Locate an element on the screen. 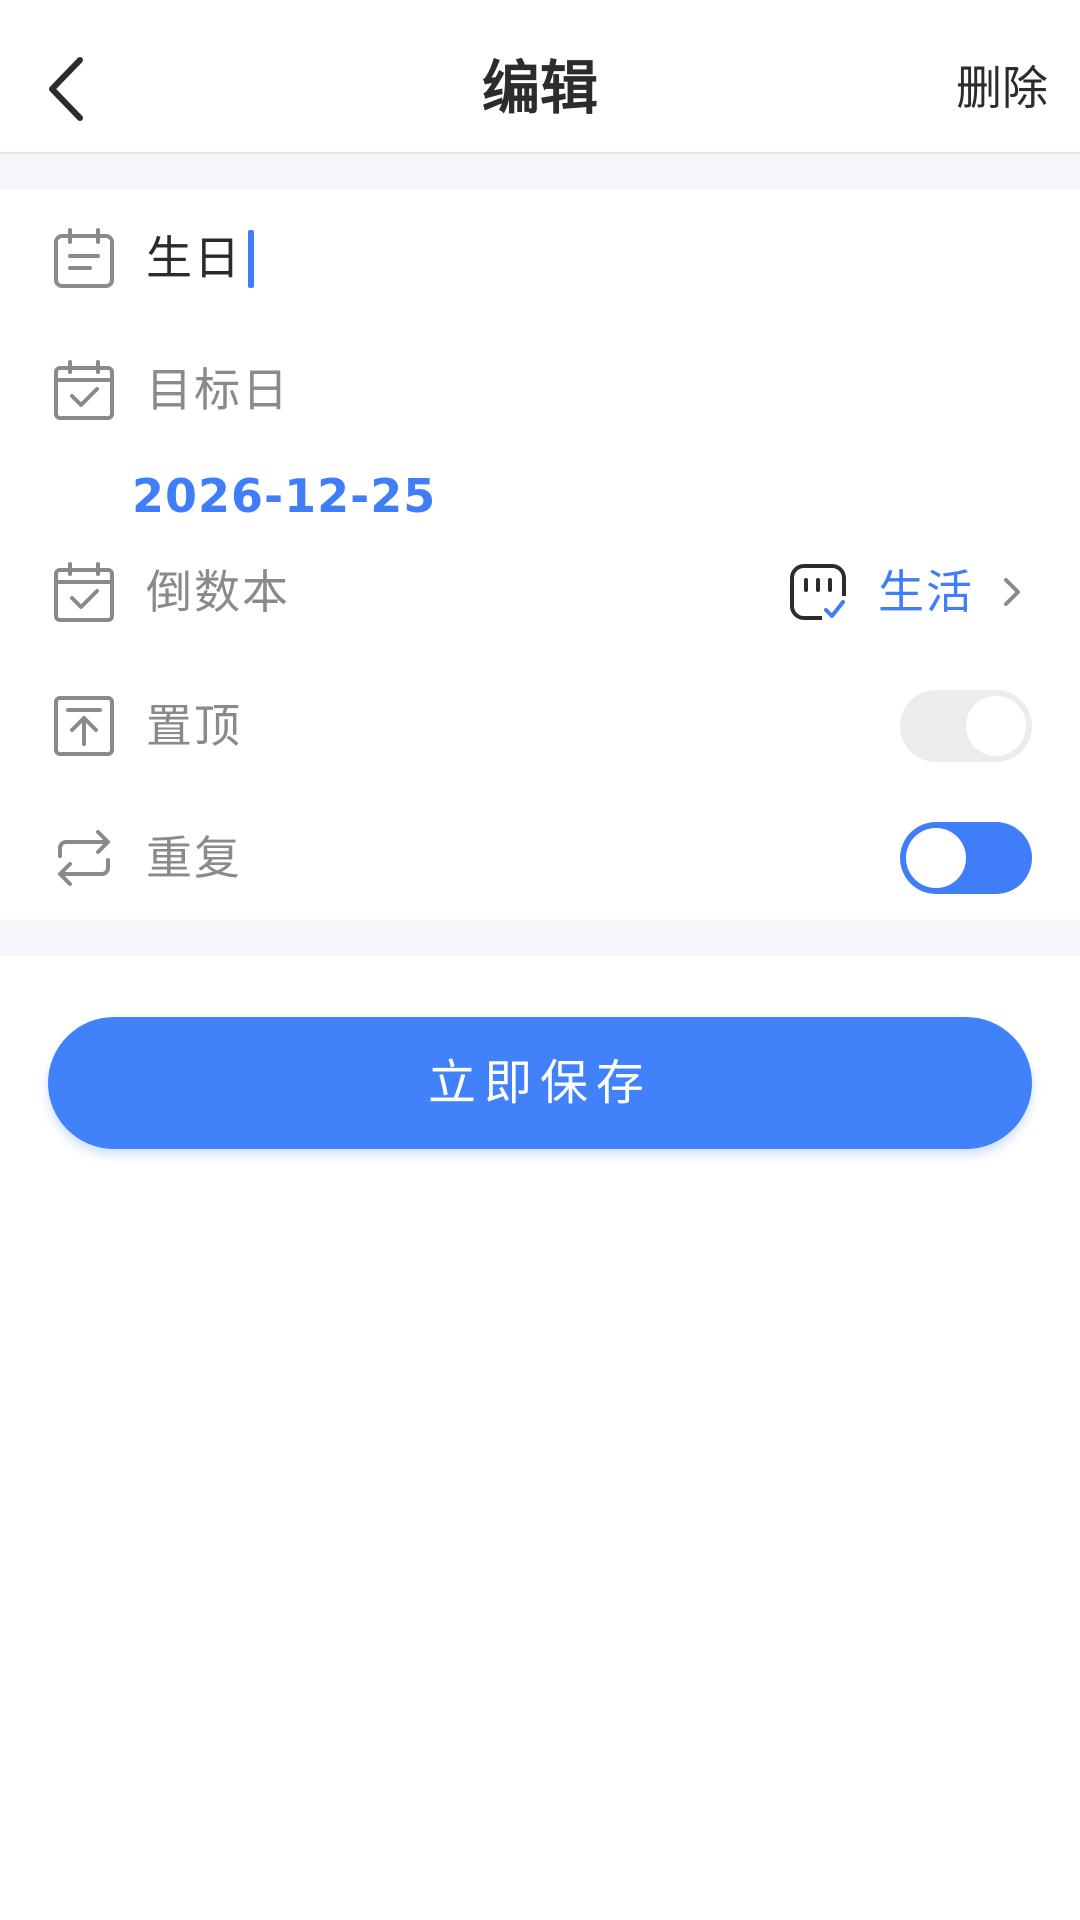 This screenshot has width=1080, height=1920. repeat-label: 重复 is located at coordinates (194, 858).